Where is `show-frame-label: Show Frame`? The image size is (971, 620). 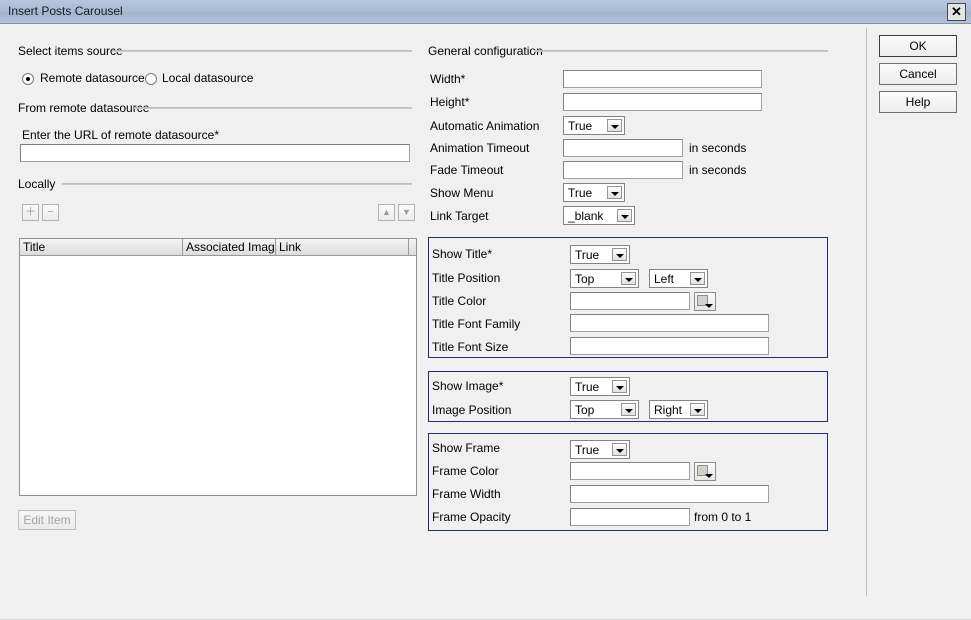
show-frame-label: Show Frame is located at coordinates (466, 448).